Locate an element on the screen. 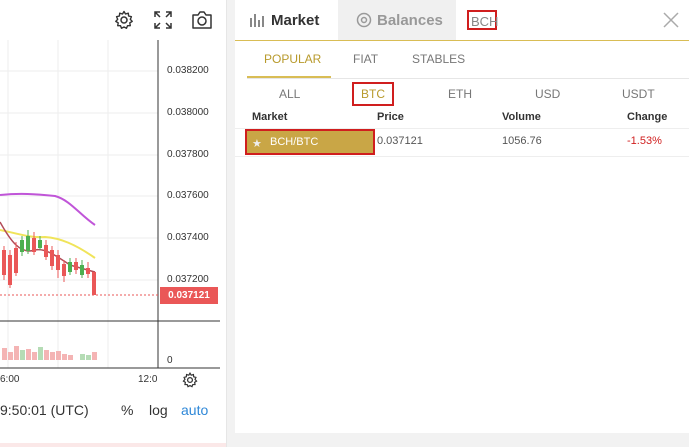  market-tab-btc: BTC is located at coordinates (373, 94).